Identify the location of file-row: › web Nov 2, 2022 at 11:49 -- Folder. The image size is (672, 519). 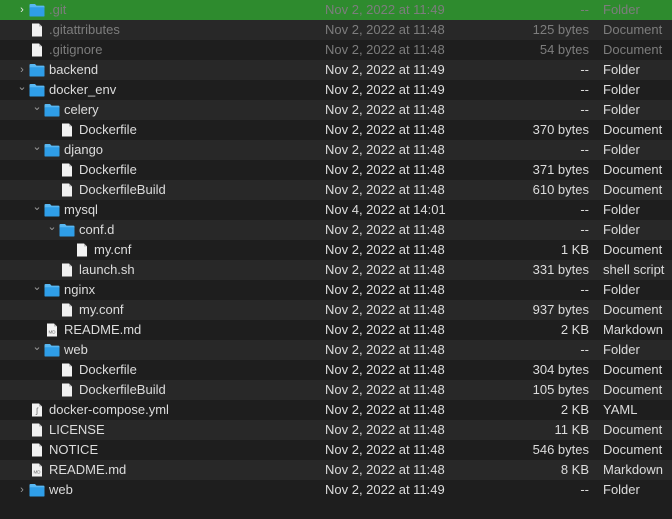
(336, 490).